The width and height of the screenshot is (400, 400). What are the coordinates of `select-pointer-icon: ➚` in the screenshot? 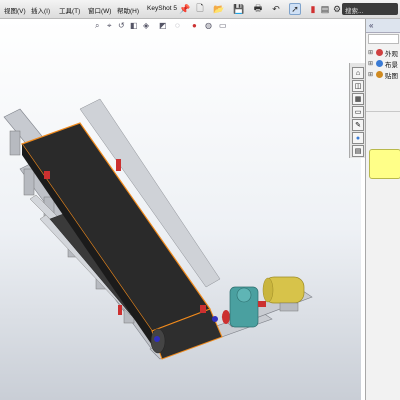 It's located at (295, 9).